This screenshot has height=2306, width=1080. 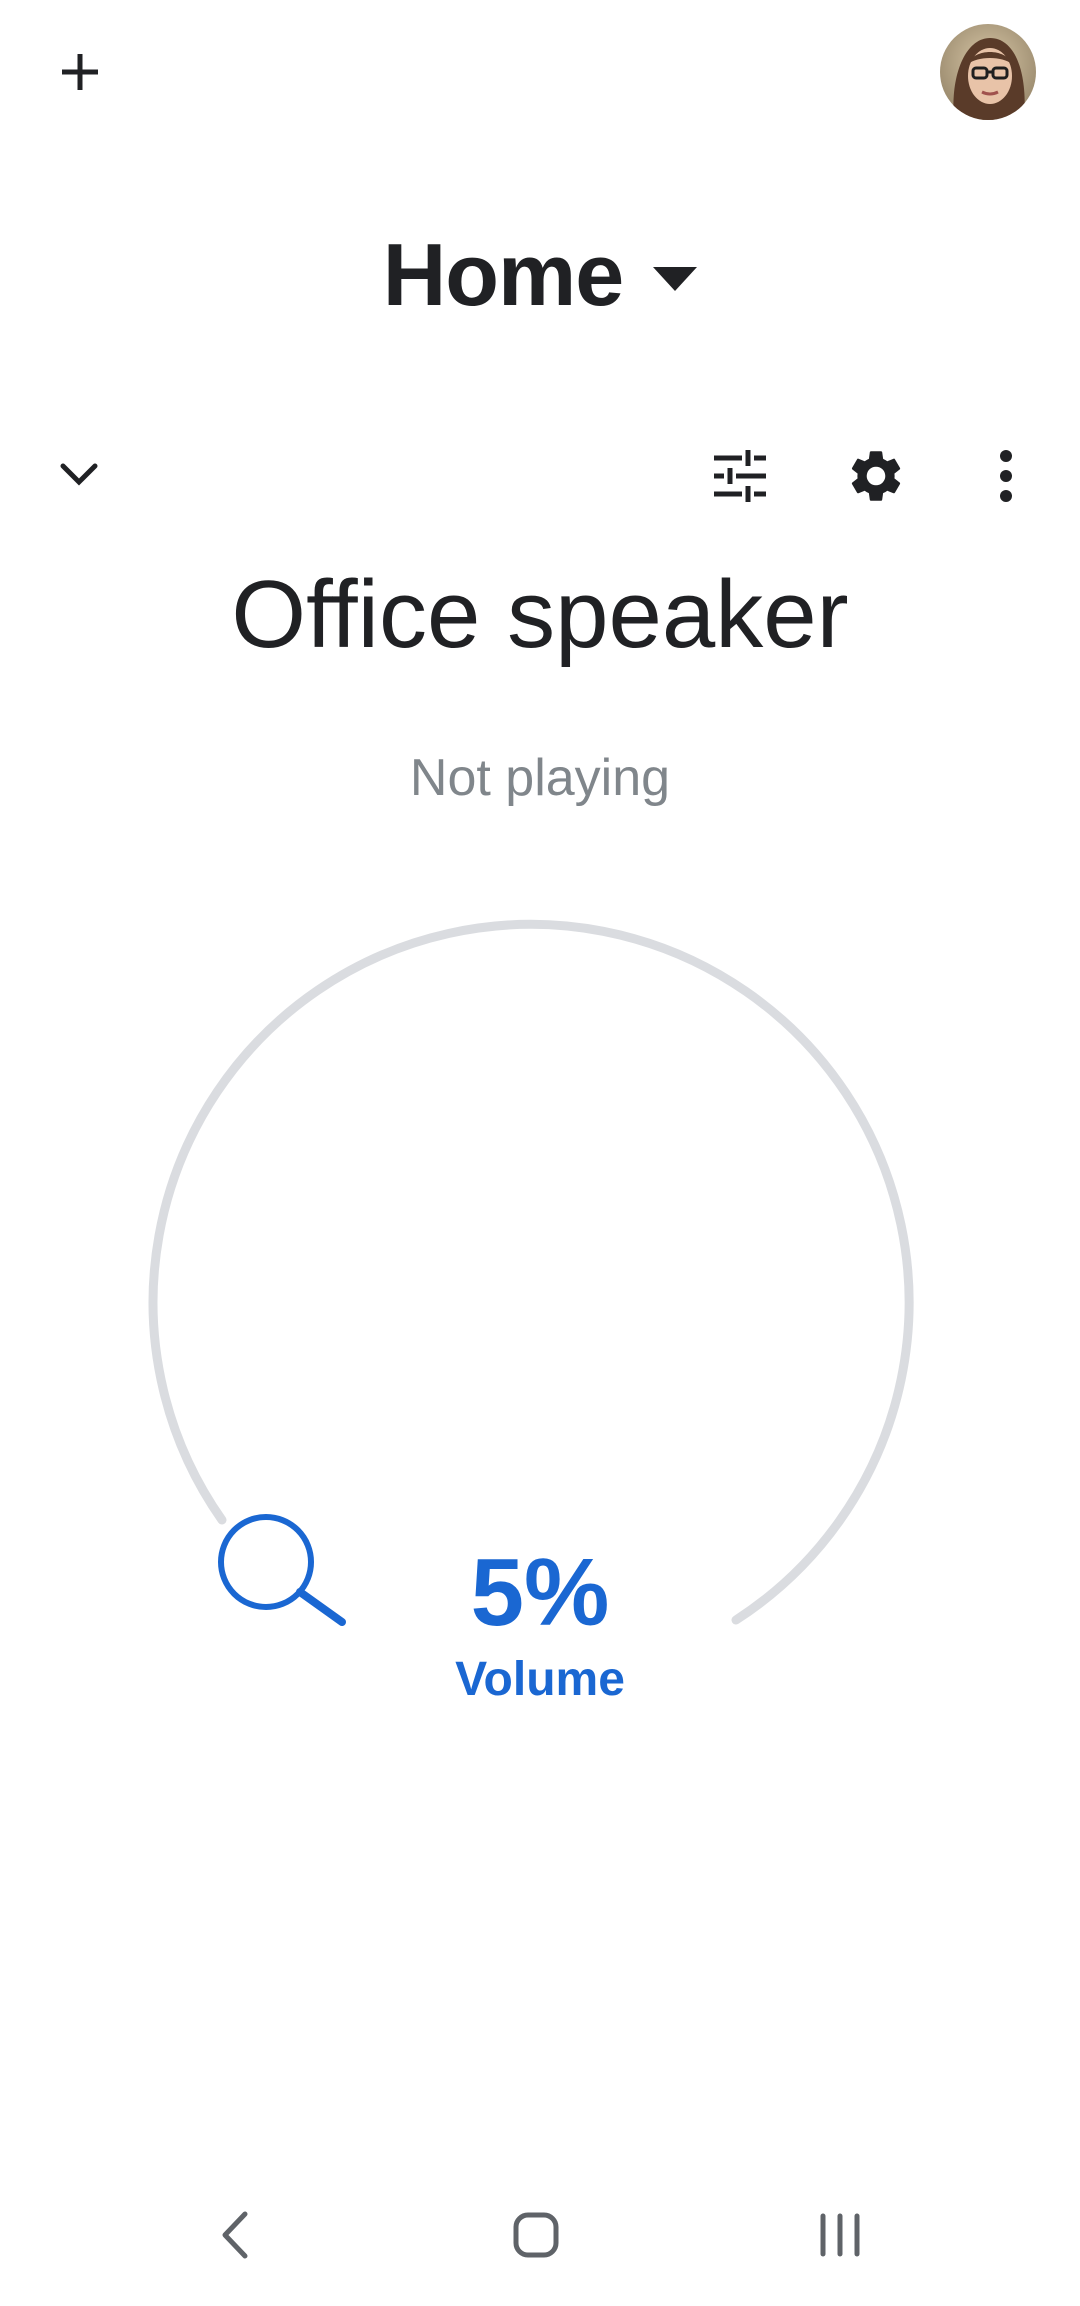 I want to click on recents-button, so click(x=840, y=2235).